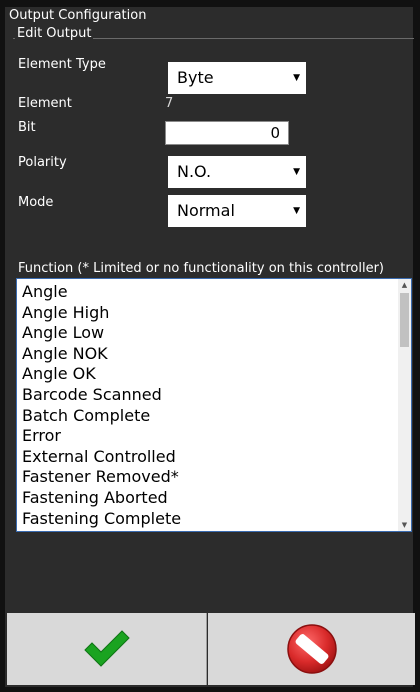 This screenshot has width=420, height=692. What do you see at coordinates (62, 64) in the screenshot?
I see `element-type-label: Element Type` at bounding box center [62, 64].